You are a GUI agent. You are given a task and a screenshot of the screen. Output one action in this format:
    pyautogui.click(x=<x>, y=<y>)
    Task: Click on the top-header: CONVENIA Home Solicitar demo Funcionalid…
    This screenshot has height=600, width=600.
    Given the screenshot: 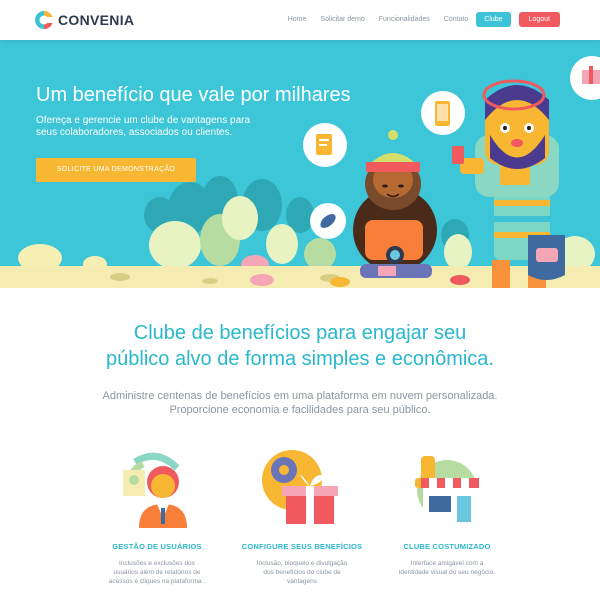 What is the action you would take?
    pyautogui.click(x=300, y=20)
    